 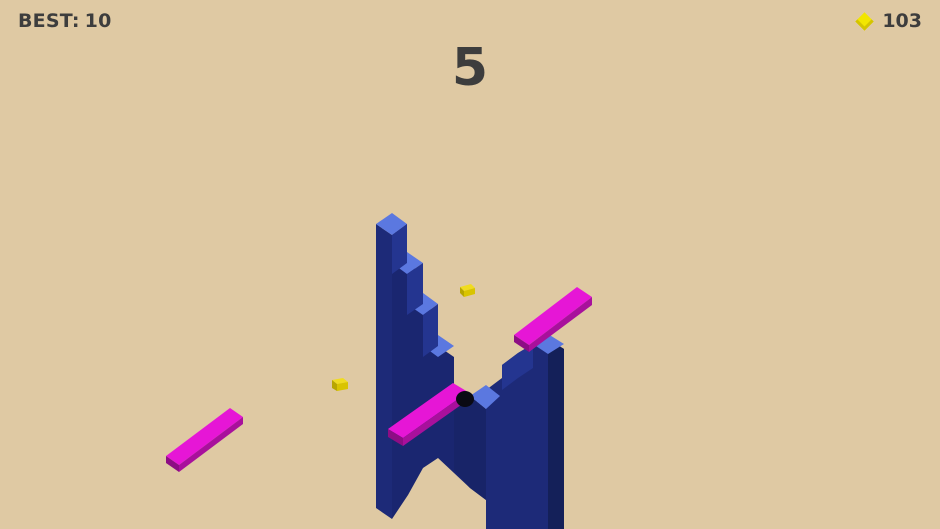 I want to click on pink-platform, so click(x=204, y=440).